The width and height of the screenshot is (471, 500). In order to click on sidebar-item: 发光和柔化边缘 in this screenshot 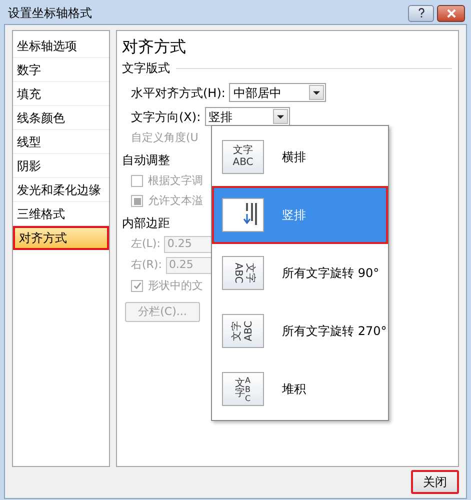, I will do `click(61, 190)`.